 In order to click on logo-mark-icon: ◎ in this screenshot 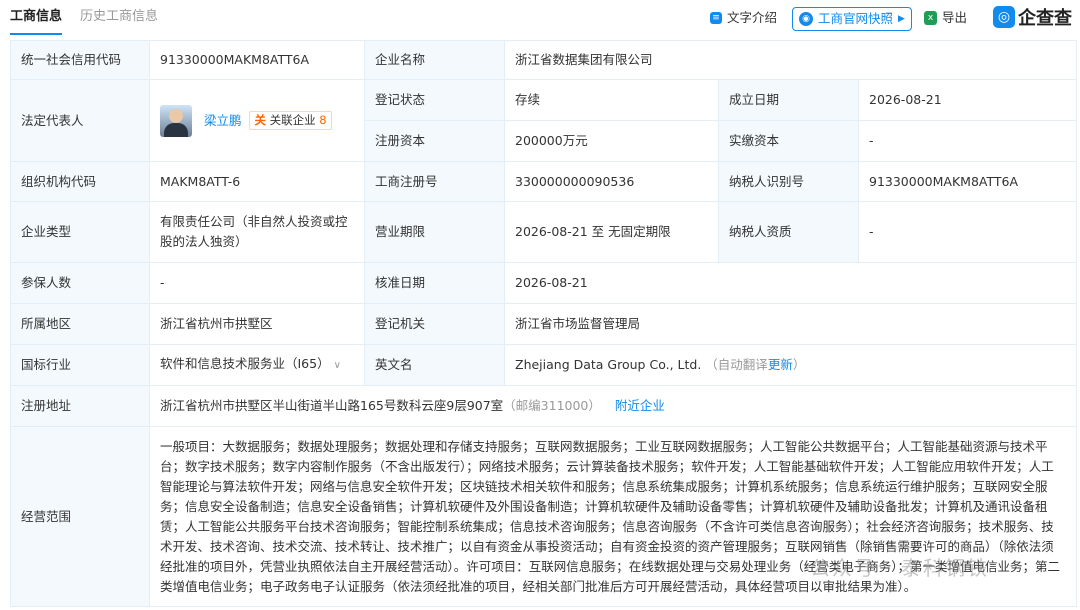, I will do `click(1004, 17)`.